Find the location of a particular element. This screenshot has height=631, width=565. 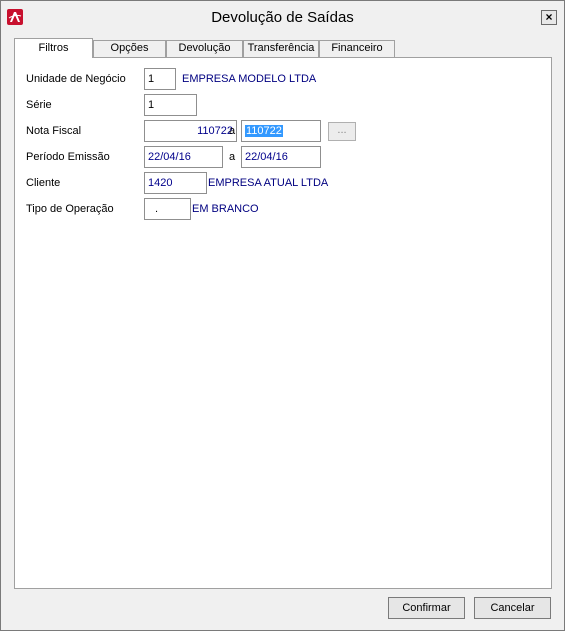

tab-label: Opções is located at coordinates (129, 48).